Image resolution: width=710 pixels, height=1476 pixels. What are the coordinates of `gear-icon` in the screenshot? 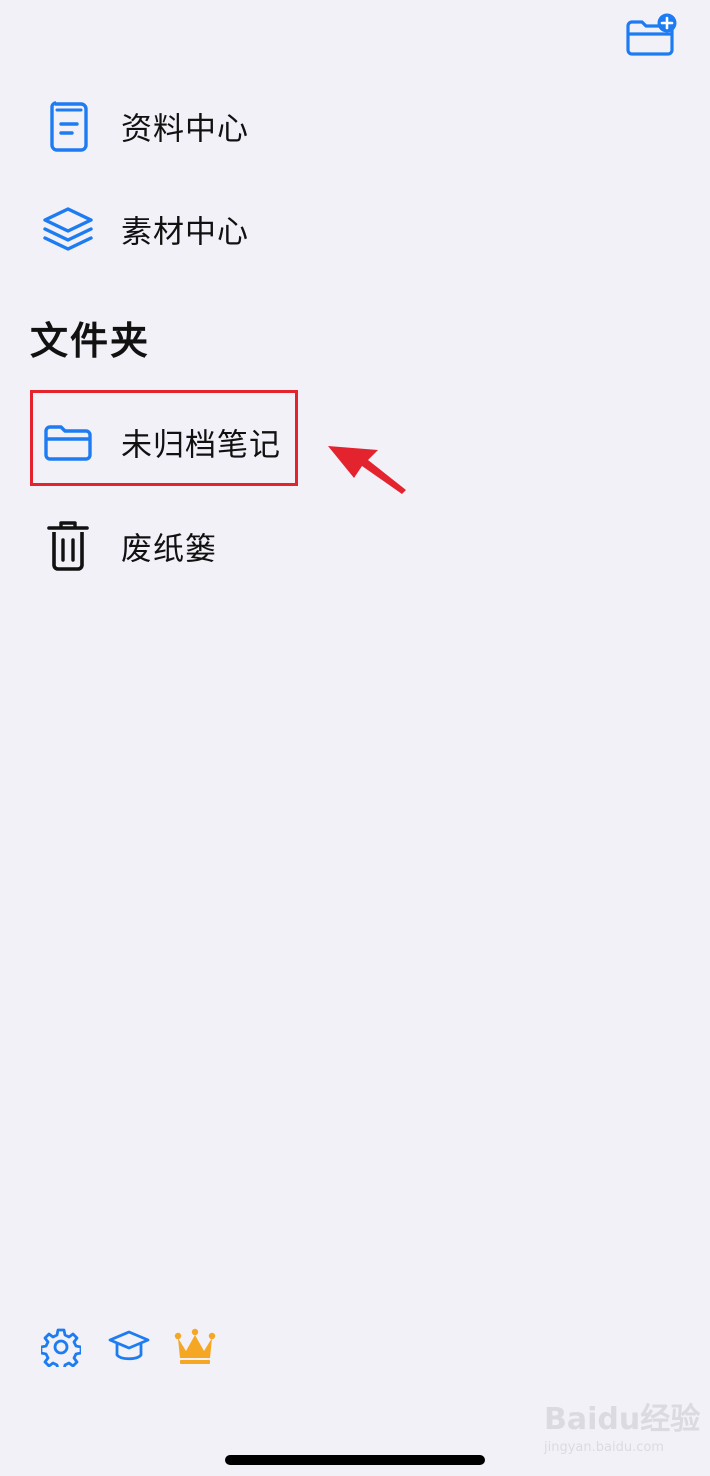 It's located at (61, 1347).